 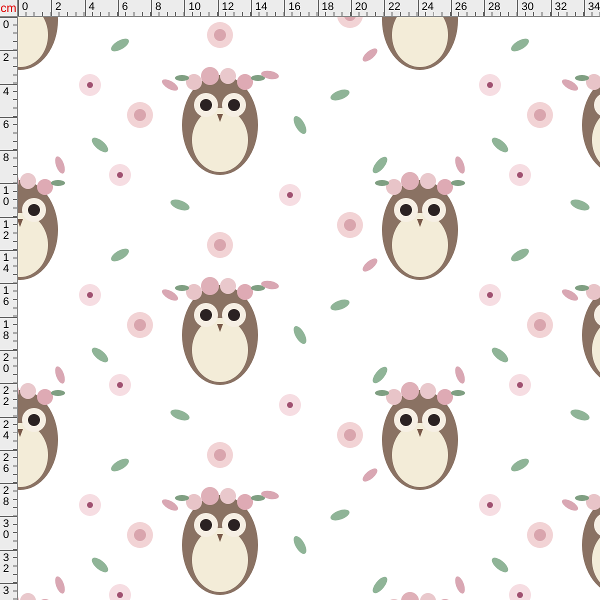 I want to click on ruler-label: 3, so click(x=6, y=592).